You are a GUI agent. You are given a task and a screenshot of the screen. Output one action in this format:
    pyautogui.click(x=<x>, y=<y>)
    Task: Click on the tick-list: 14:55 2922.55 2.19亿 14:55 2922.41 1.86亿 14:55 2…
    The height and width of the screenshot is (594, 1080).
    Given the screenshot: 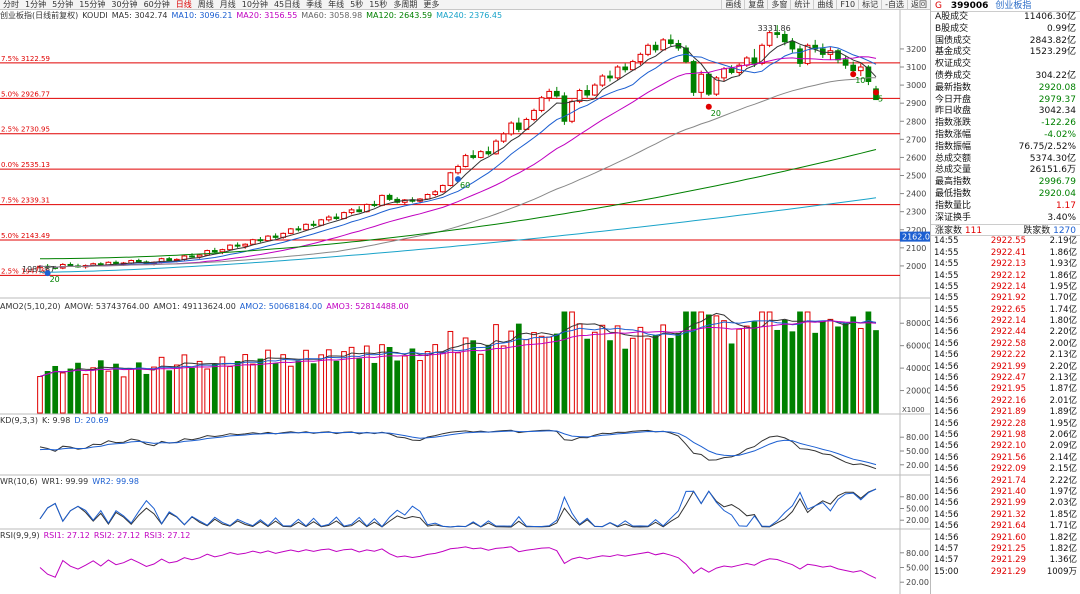 What is the action you would take?
    pyautogui.click(x=1005, y=407)
    